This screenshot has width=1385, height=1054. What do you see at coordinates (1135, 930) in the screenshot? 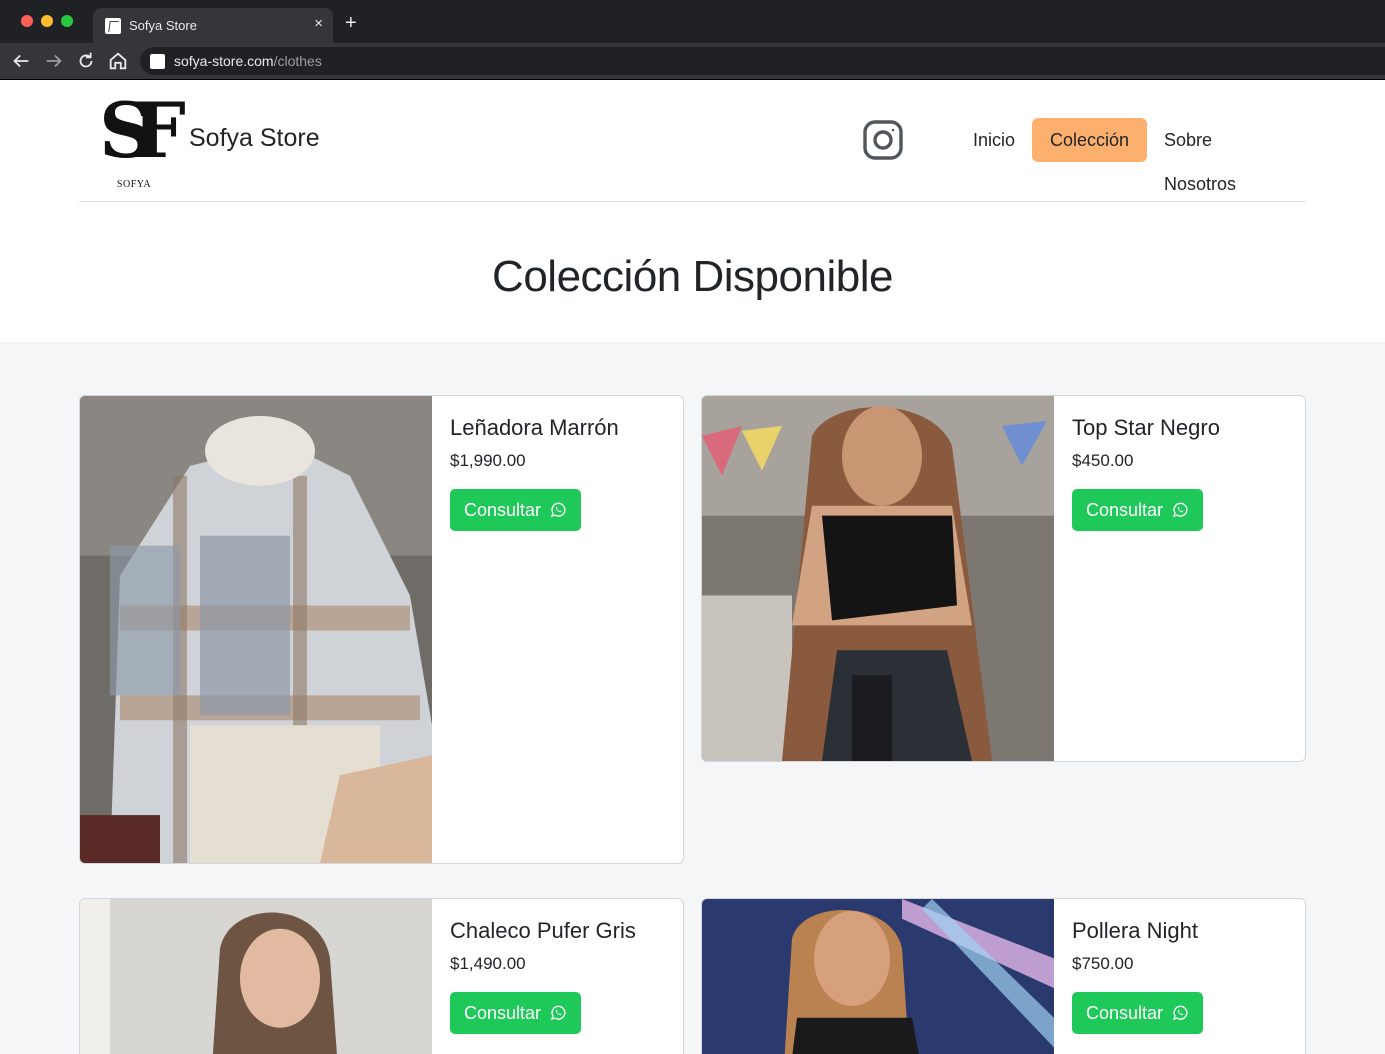
I see `product-name: Pollera Night` at bounding box center [1135, 930].